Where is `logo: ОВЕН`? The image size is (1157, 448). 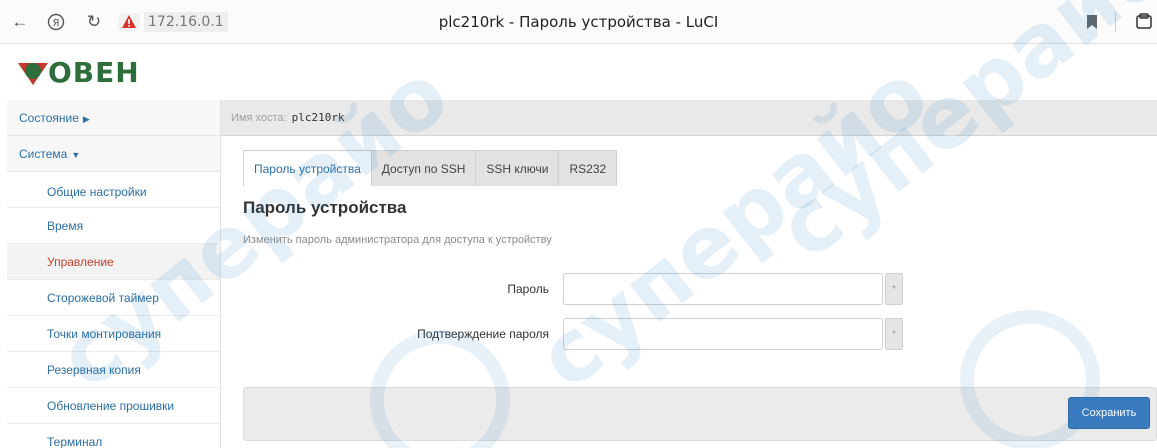 logo: ОВЕН is located at coordinates (79, 73).